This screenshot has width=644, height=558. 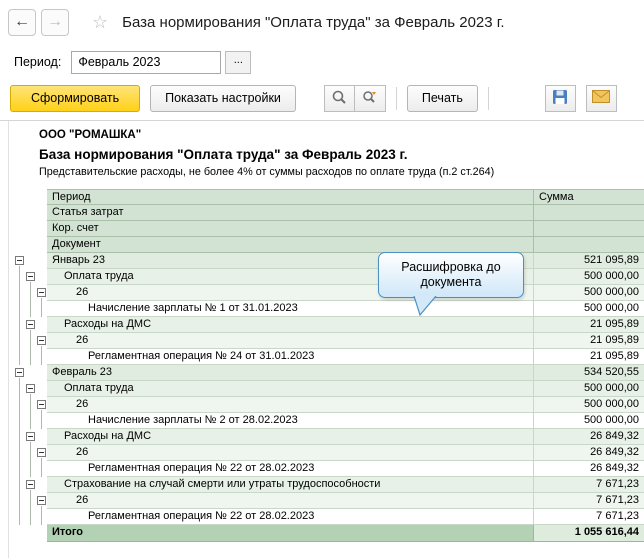 I want to click on total-label: Итого, so click(x=290, y=533).